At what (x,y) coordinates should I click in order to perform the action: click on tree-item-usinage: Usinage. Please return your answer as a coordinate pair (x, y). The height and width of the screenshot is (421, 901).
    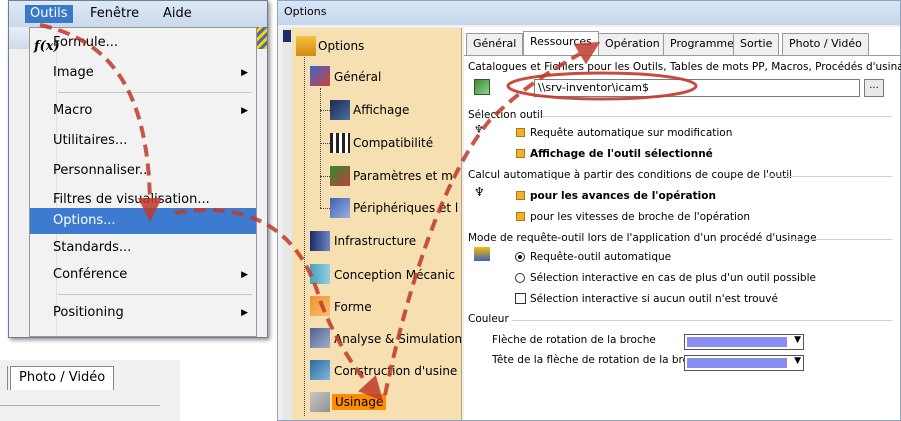
    Looking at the image, I should click on (359, 402).